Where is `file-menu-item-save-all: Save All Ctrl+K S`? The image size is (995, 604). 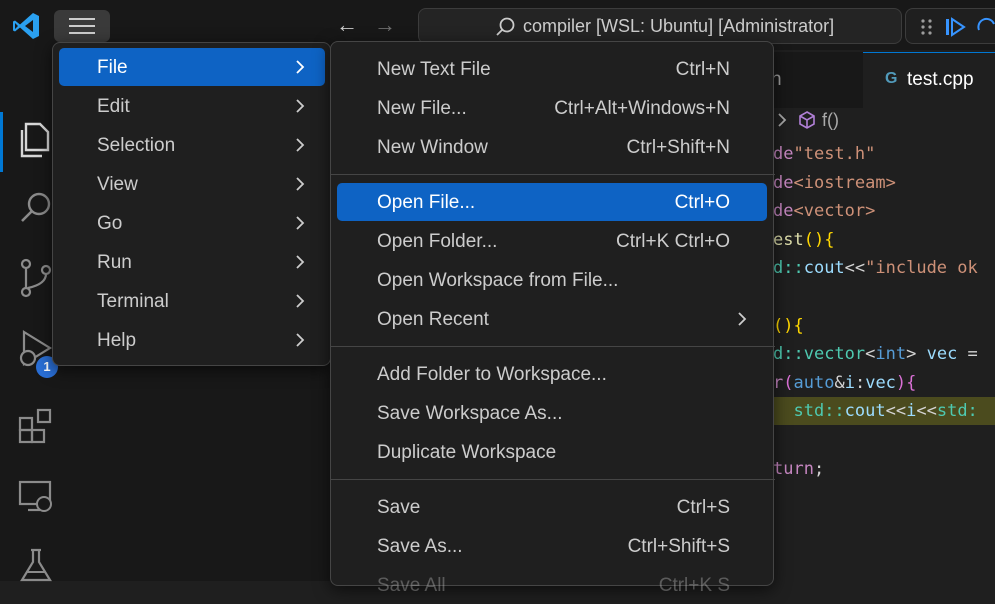
file-menu-item-save-all: Save All Ctrl+K S is located at coordinates (552, 585).